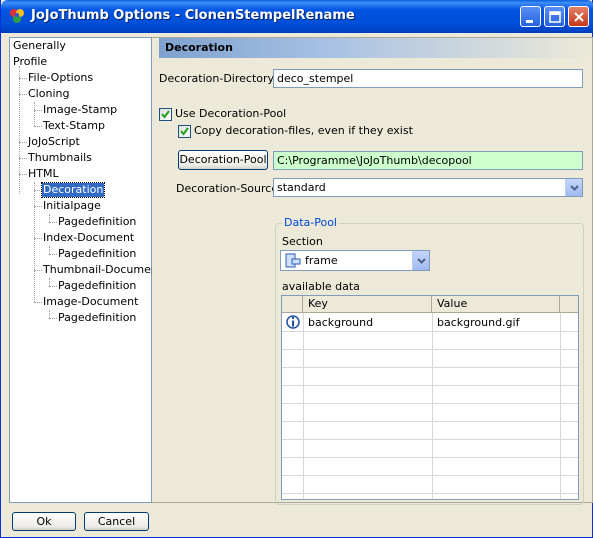  I want to click on use-decoration-pool-checkbox, so click(165, 114).